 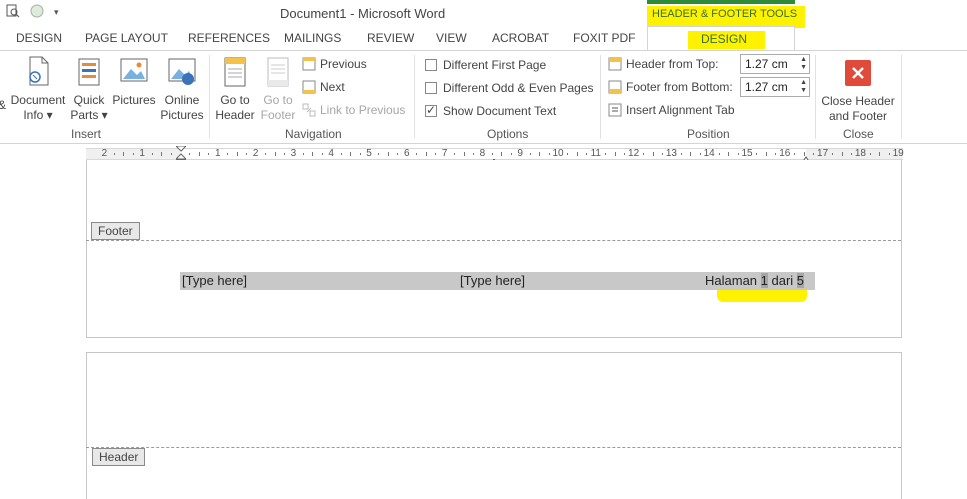 What do you see at coordinates (134, 81) in the screenshot?
I see `pictures-button: Pictures` at bounding box center [134, 81].